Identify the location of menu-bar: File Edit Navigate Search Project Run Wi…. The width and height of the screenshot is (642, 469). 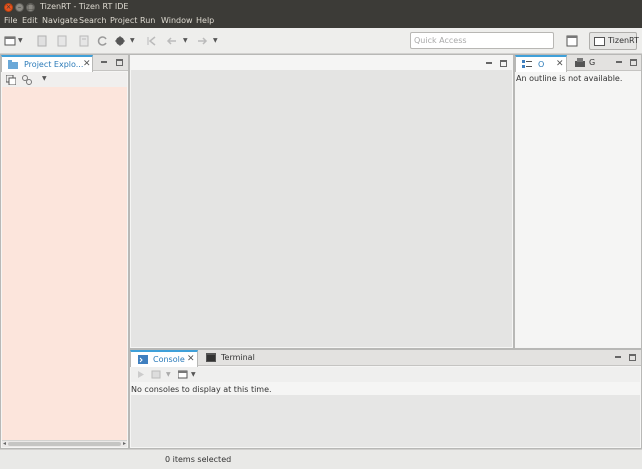
(321, 21).